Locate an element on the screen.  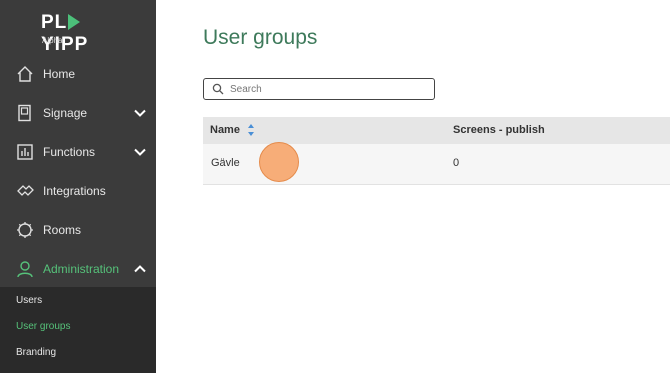
sidebar-item-label: Home is located at coordinates (59, 74).